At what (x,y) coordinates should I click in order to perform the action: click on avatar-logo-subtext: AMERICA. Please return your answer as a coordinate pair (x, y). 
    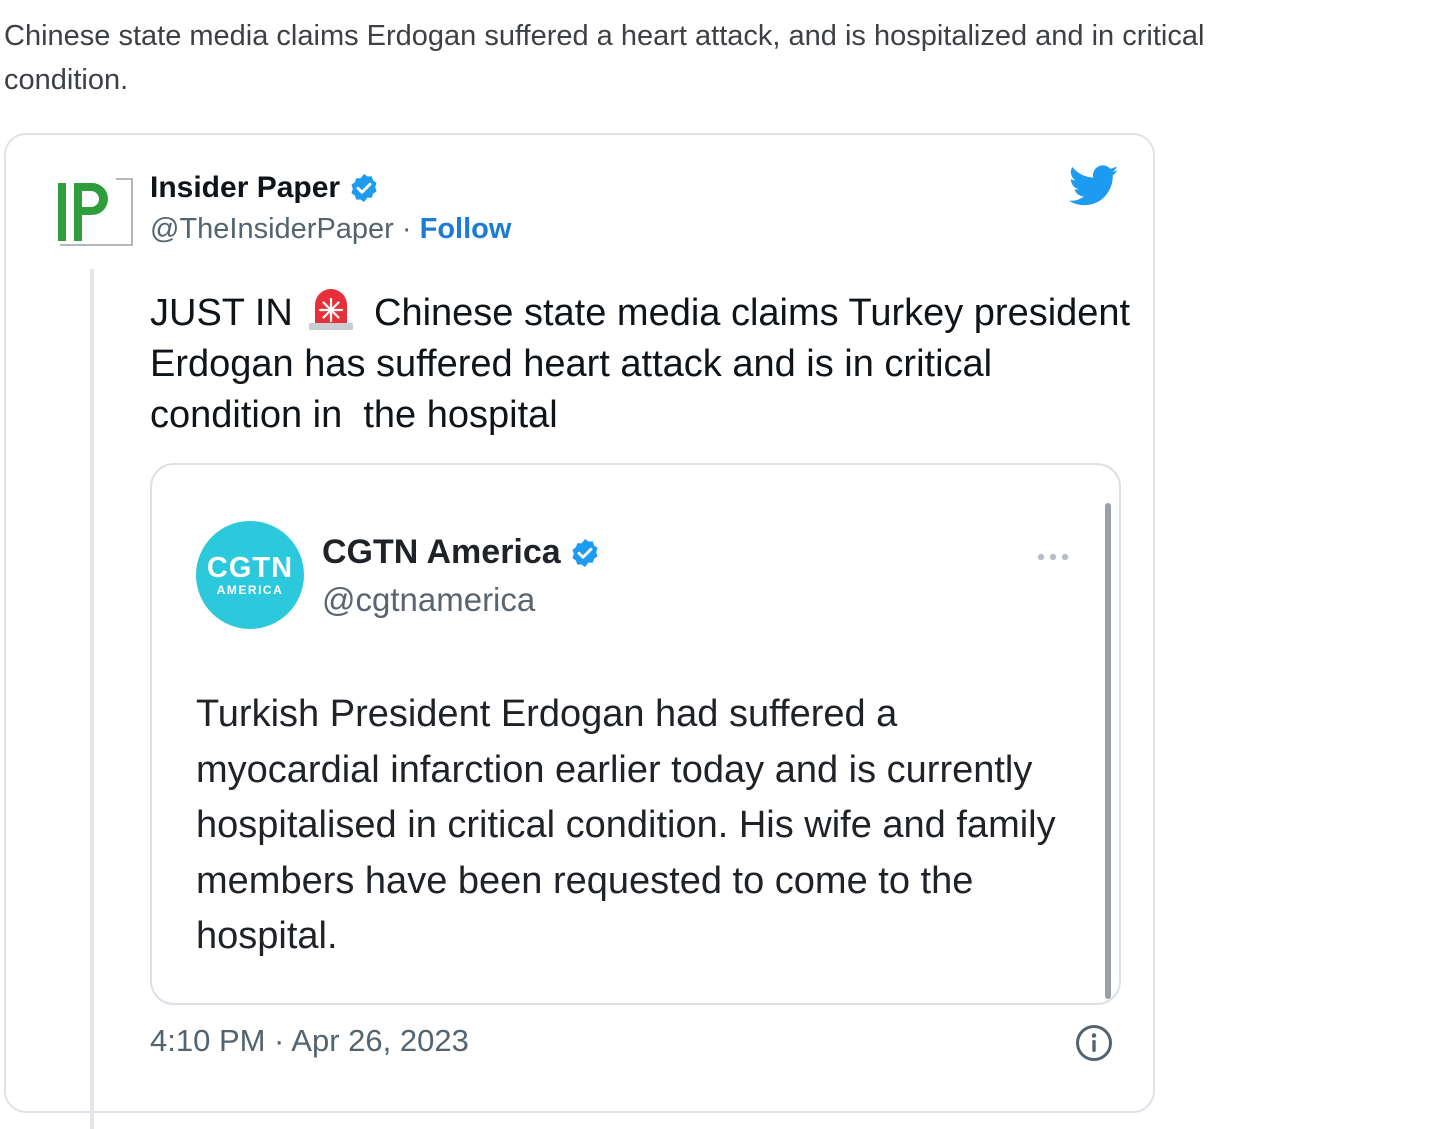
    Looking at the image, I should click on (250, 590).